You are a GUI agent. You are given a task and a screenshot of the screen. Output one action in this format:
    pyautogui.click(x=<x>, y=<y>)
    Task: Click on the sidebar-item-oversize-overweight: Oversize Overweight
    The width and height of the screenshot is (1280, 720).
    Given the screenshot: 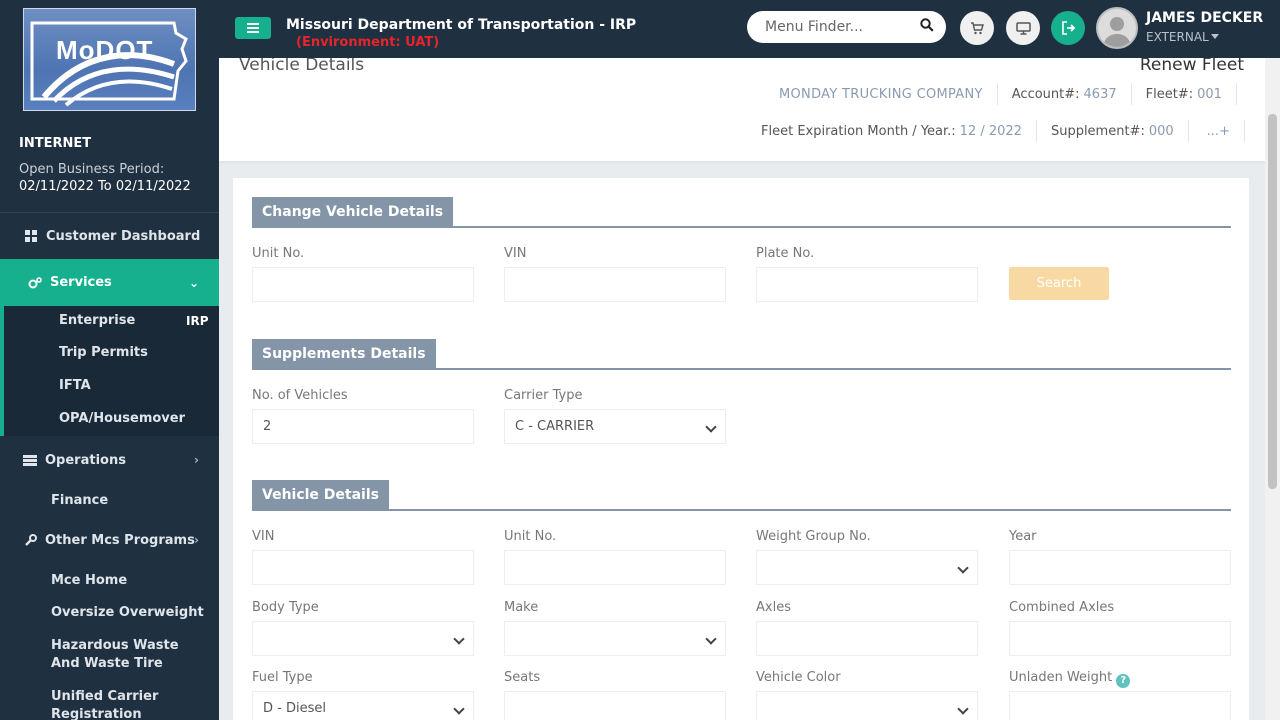 What is the action you would take?
    pyautogui.click(x=109, y=612)
    